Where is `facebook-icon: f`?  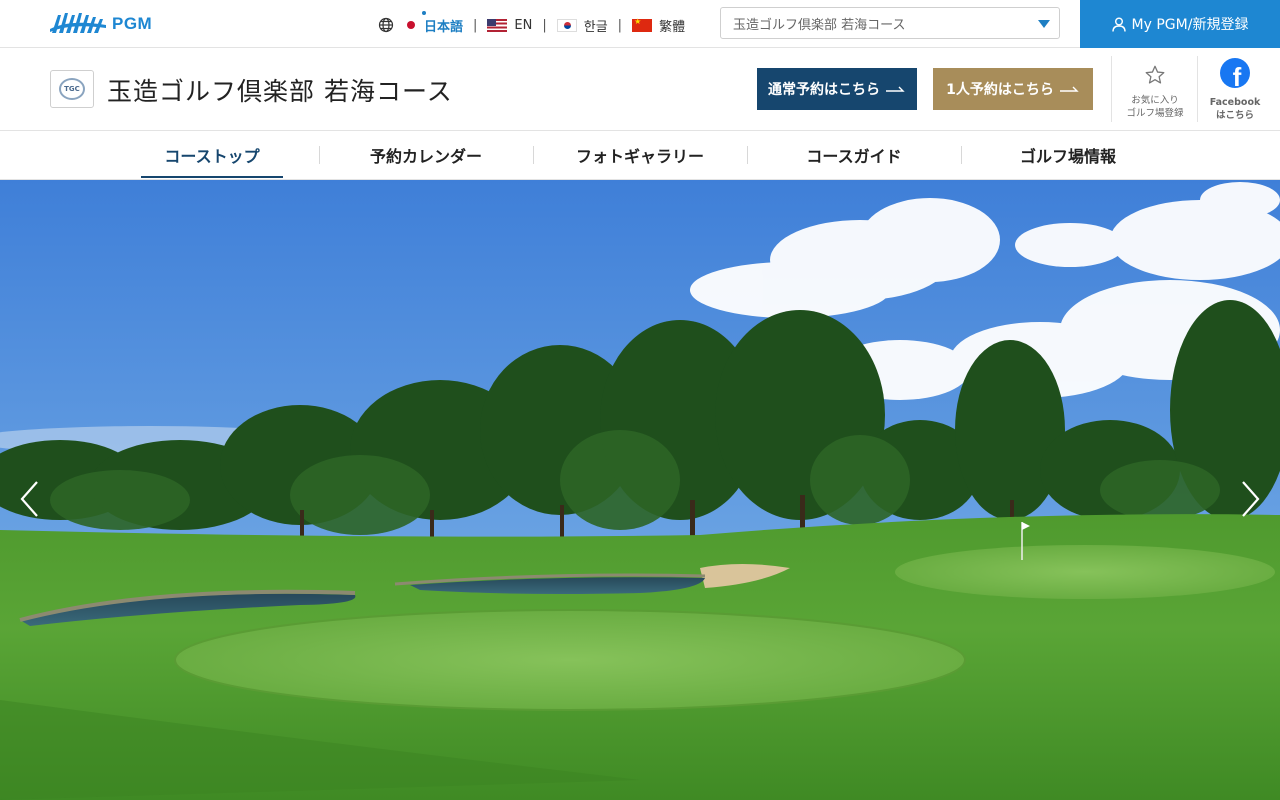 facebook-icon: f is located at coordinates (1235, 73).